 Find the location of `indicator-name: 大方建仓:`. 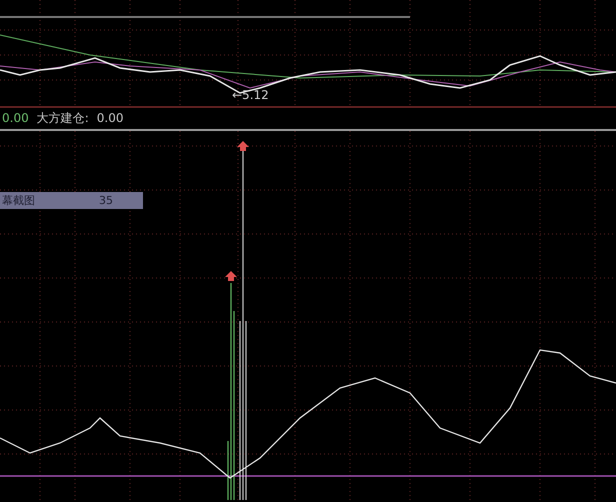

indicator-name: 大方建仓: is located at coordinates (62, 118).